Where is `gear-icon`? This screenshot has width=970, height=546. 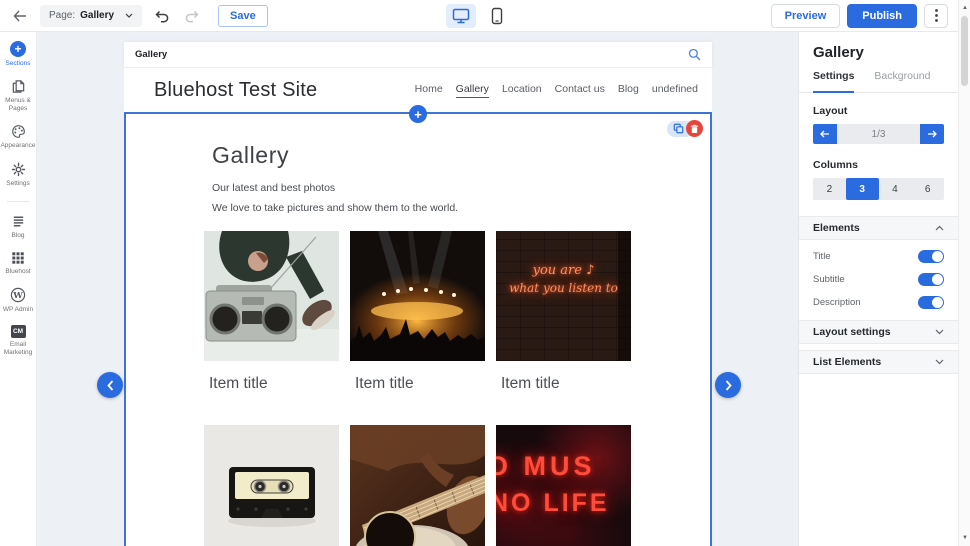
gear-icon is located at coordinates (18, 169).